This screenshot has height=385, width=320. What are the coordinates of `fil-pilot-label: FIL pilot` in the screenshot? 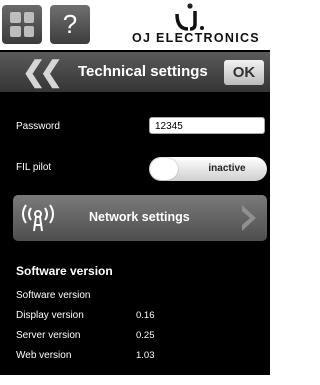 It's located at (34, 167).